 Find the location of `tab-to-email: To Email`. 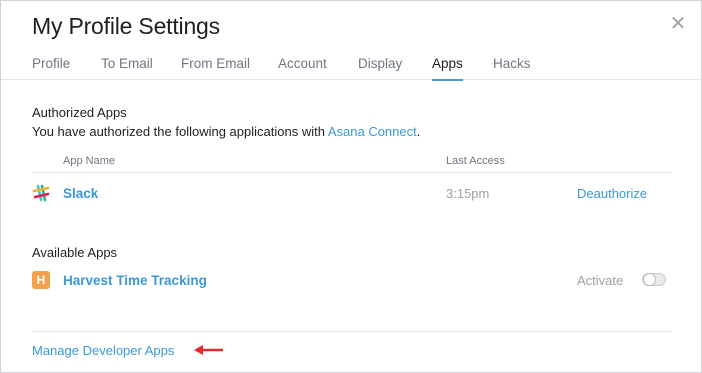

tab-to-email: To Email is located at coordinates (127, 67).